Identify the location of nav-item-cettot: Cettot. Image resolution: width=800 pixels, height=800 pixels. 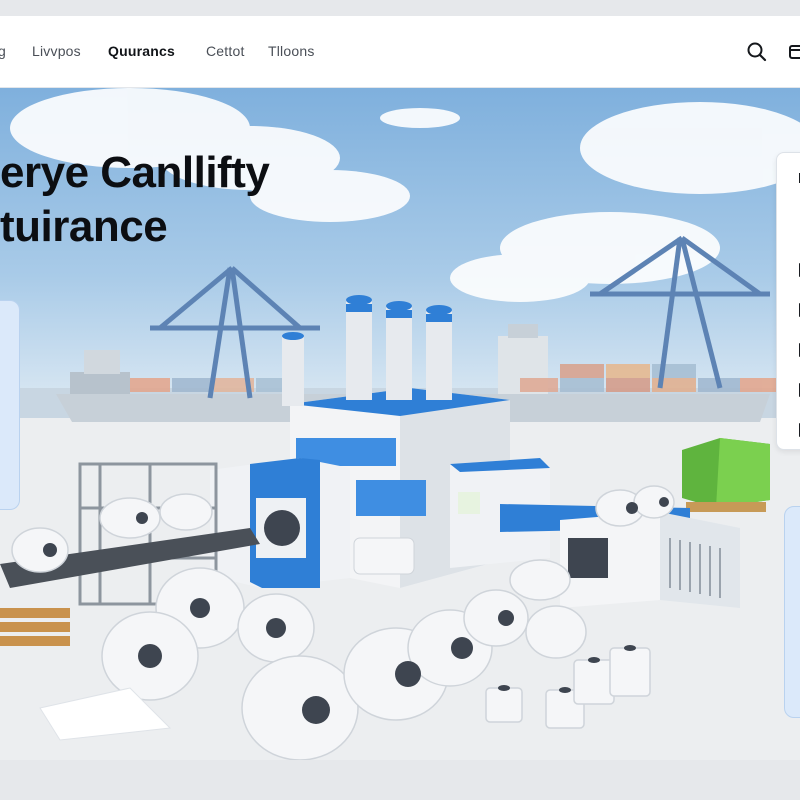
(225, 51).